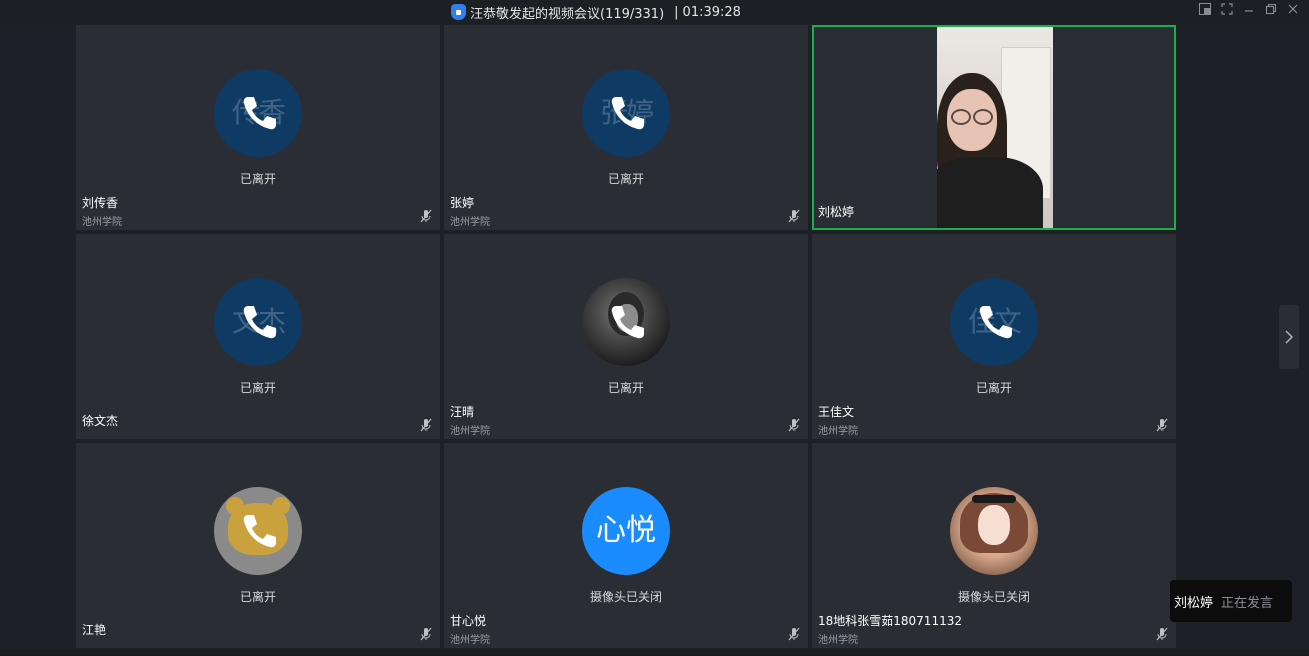 Image resolution: width=1309 pixels, height=656 pixels. Describe the element at coordinates (1194, 603) in the screenshot. I see `speaking-name: 刘松婷` at that location.